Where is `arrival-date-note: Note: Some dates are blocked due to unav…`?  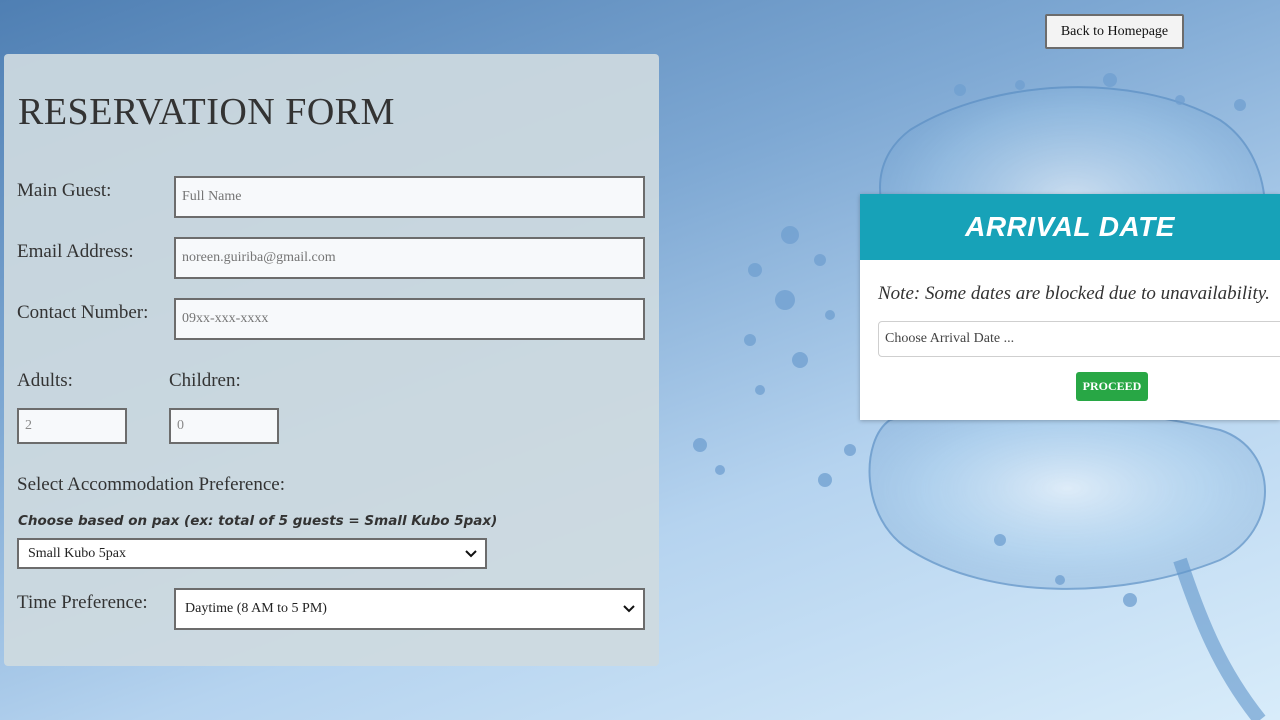
arrival-date-note: Note: Some dates are blocked due to unav… is located at coordinates (1074, 293).